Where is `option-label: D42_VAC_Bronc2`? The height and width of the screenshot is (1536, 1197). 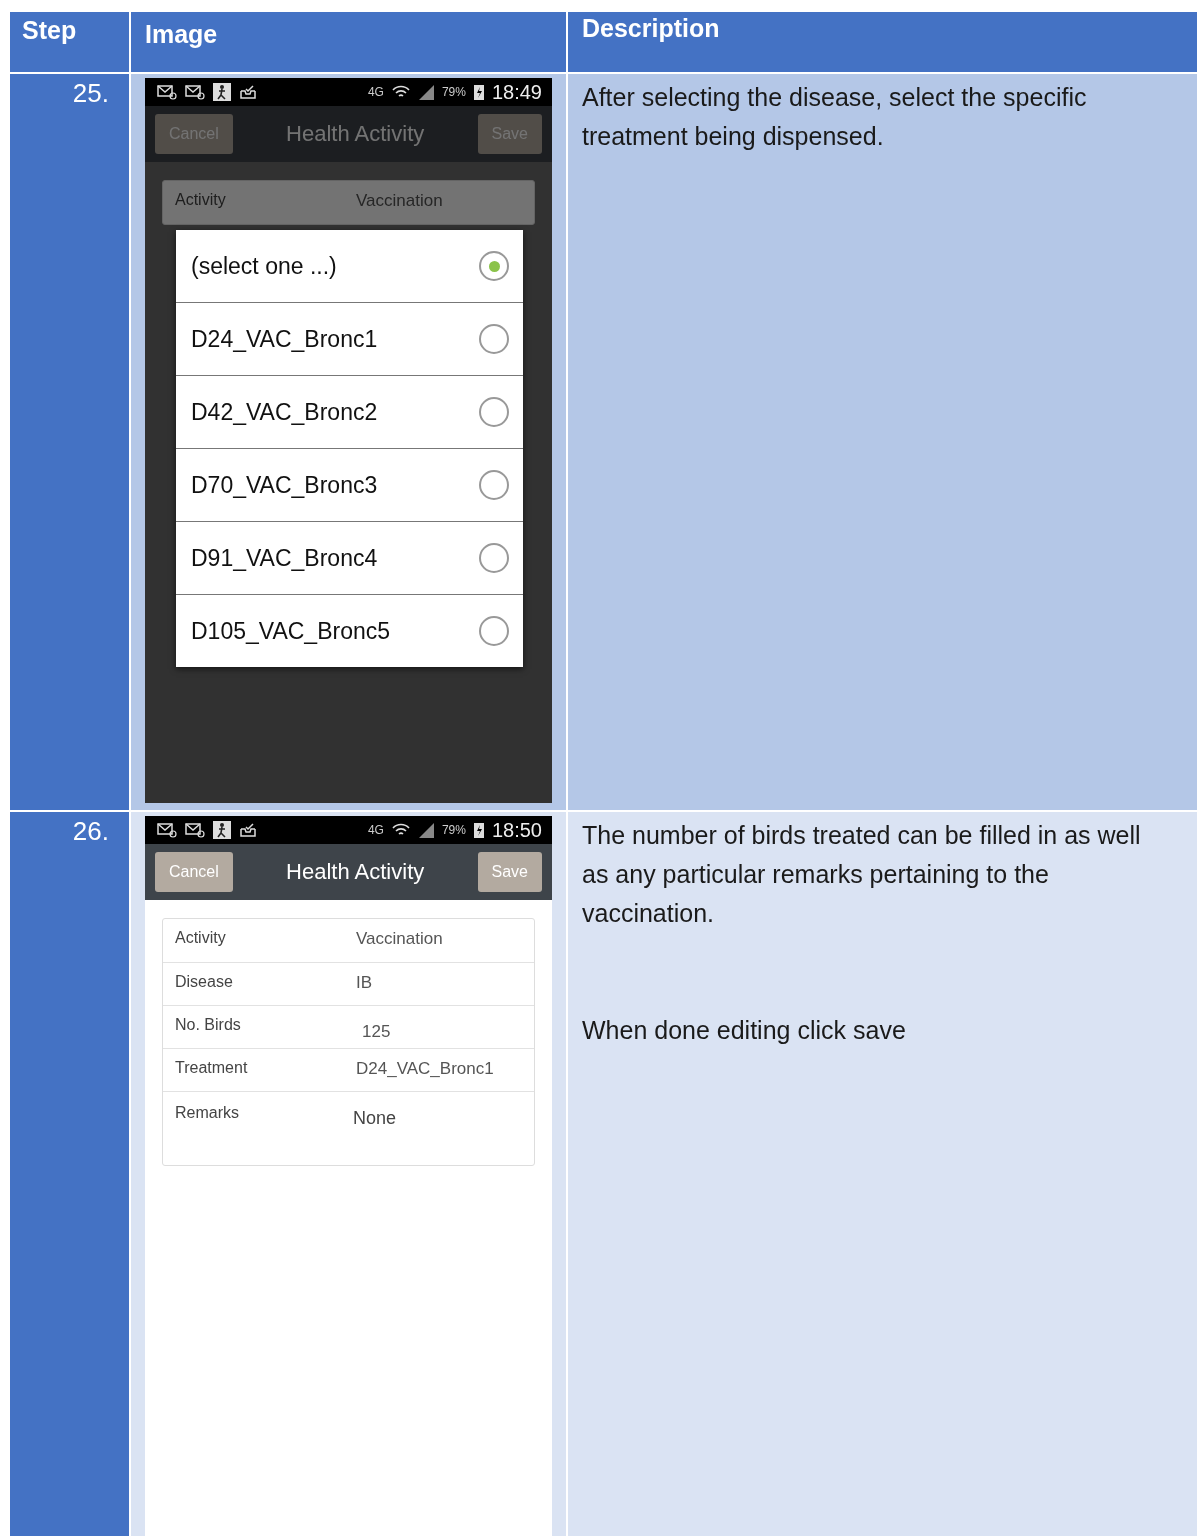
option-label: D42_VAC_Bronc2 is located at coordinates (284, 412).